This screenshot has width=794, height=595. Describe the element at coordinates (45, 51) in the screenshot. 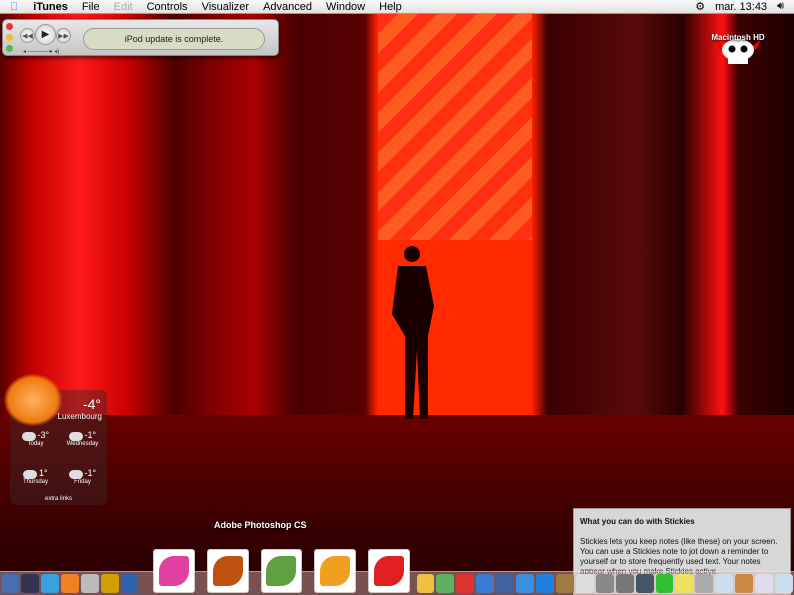

I see `volume-slider: ◂ ─────● ◂)` at that location.